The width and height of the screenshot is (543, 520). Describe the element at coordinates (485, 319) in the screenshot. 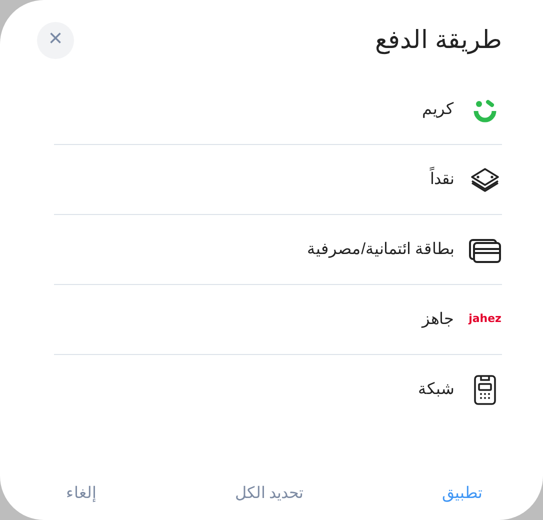

I see `brand-logo: jahez` at that location.